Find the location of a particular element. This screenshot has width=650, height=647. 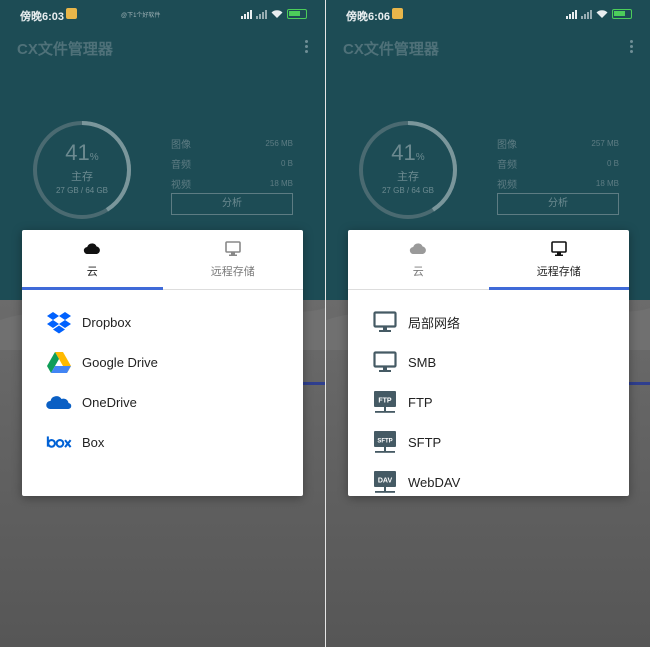

item-label: WebDAV is located at coordinates (434, 482).